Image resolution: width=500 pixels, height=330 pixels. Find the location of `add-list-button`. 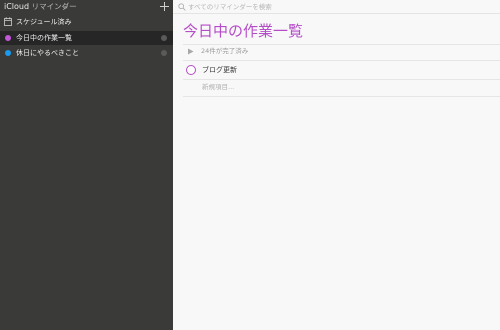

add-list-button is located at coordinates (164, 6).